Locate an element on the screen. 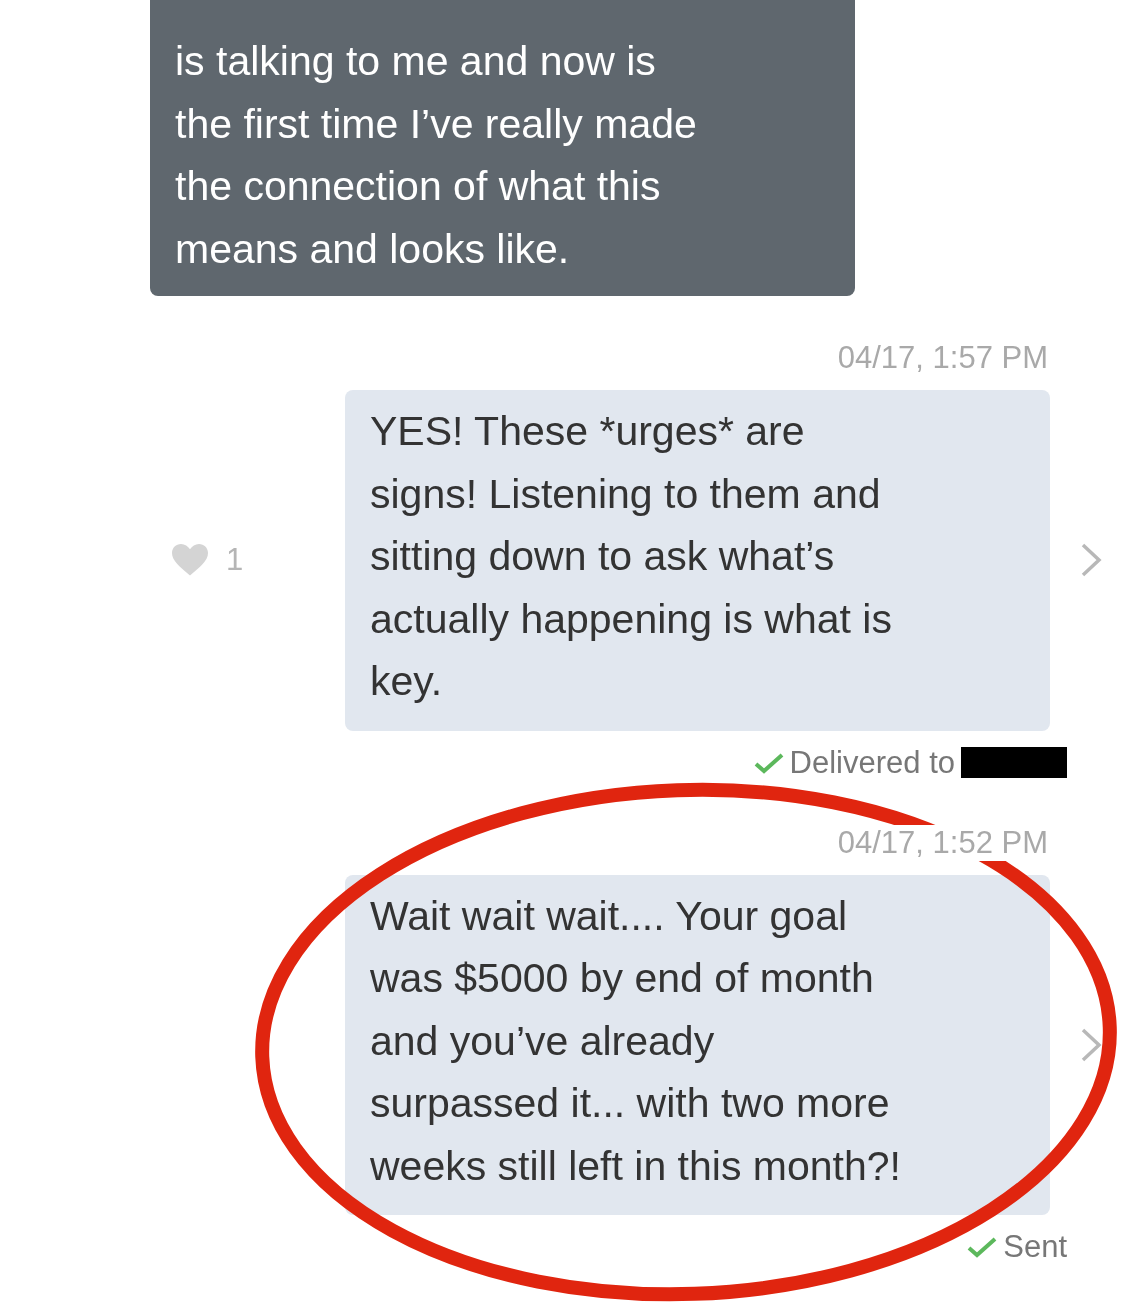 The height and width of the screenshot is (1309, 1125). message-bubble: is talking to me and now is the first time I’ve really made the connection of what this means and looks like. is located at coordinates (502, 148).